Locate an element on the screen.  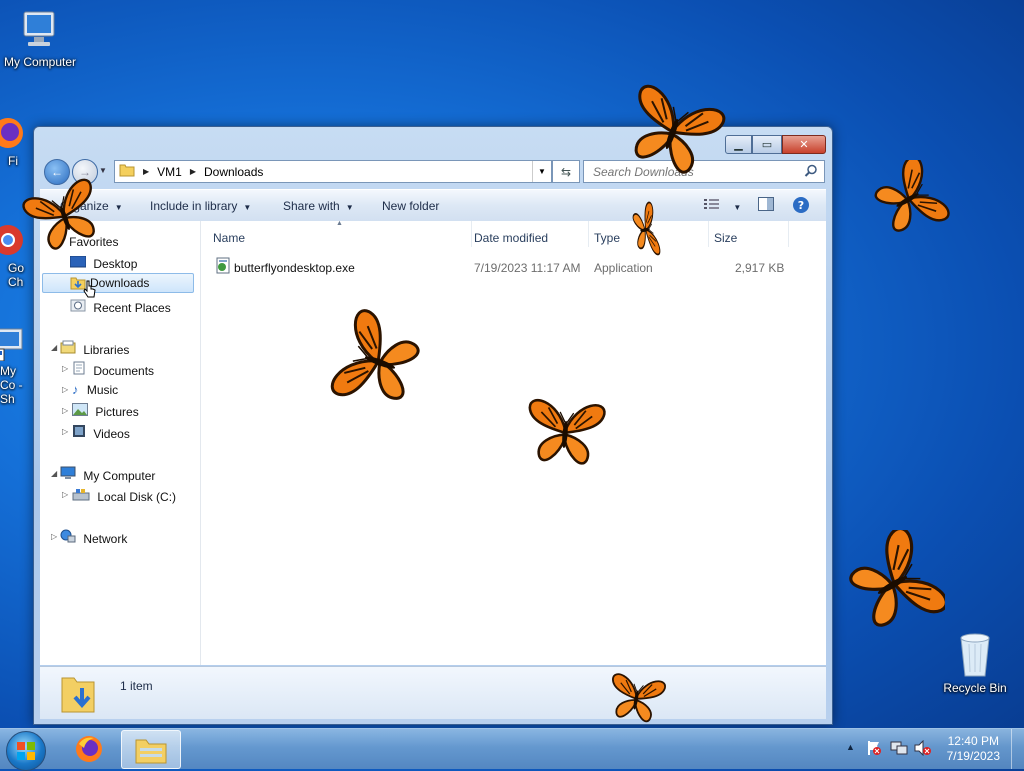
nav-item-recent-places: Recent Places is located at coordinates (120, 306).